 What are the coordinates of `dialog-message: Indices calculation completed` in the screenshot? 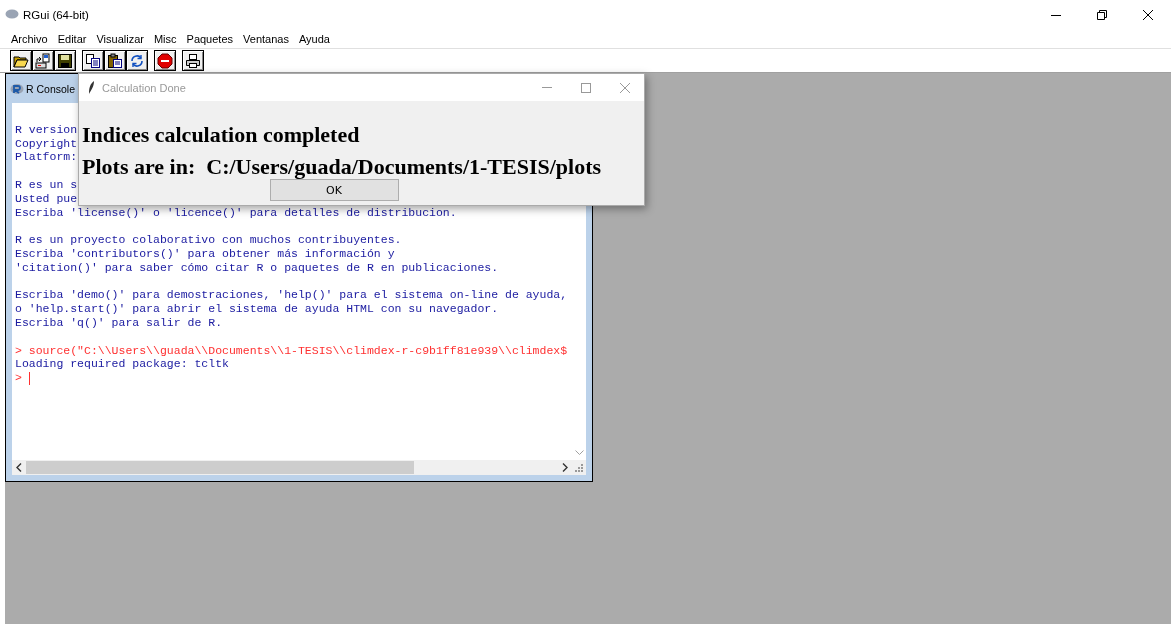 It's located at (221, 135).